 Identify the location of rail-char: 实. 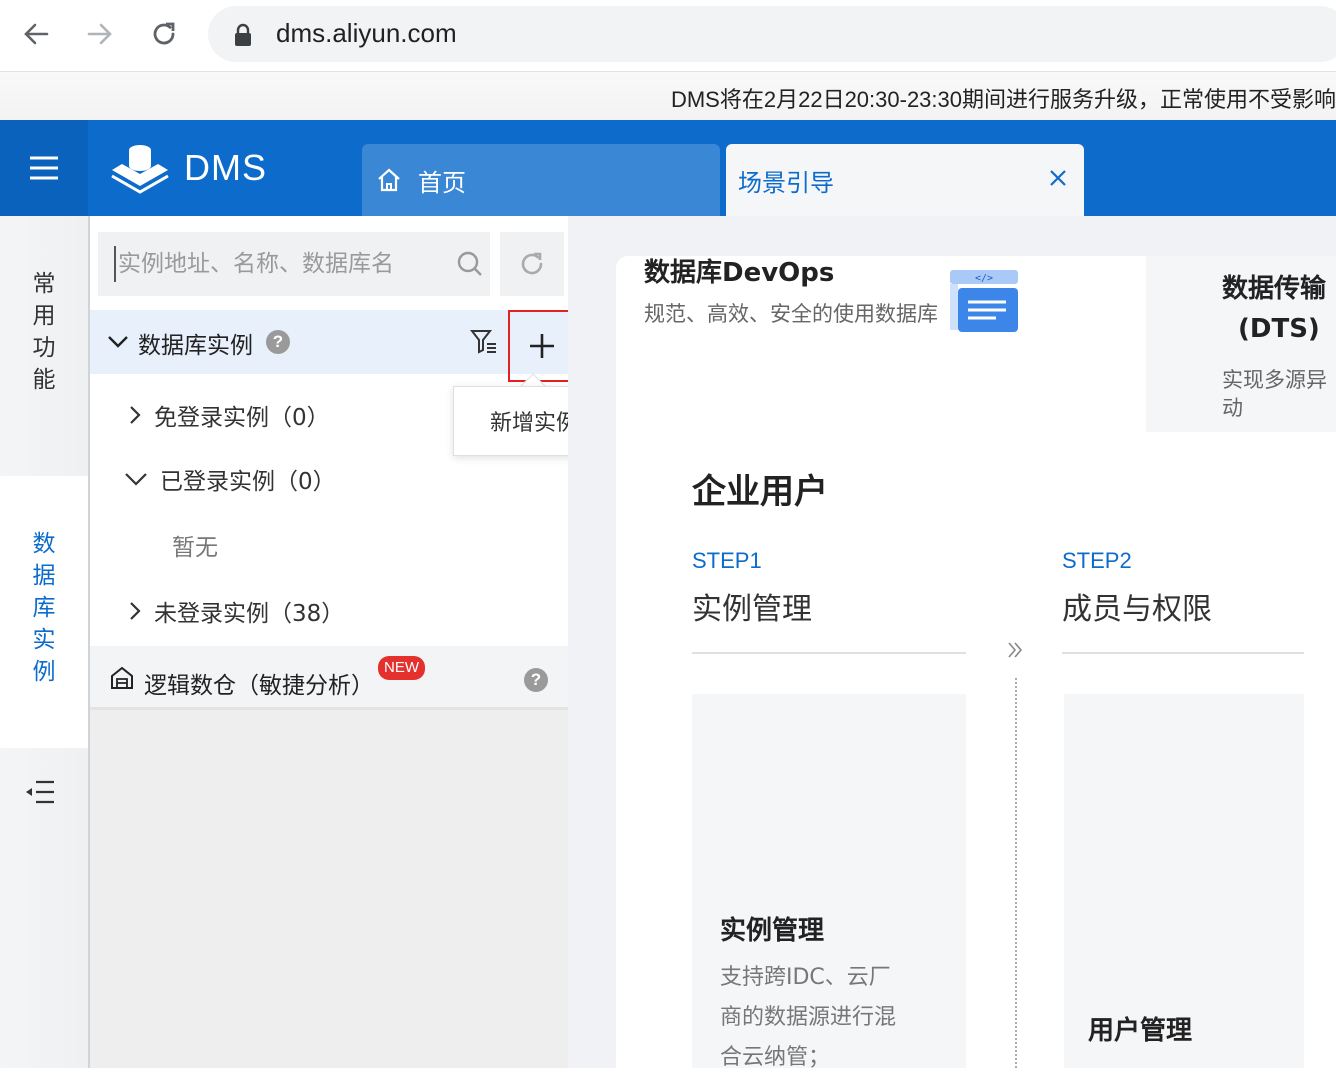
(44, 640).